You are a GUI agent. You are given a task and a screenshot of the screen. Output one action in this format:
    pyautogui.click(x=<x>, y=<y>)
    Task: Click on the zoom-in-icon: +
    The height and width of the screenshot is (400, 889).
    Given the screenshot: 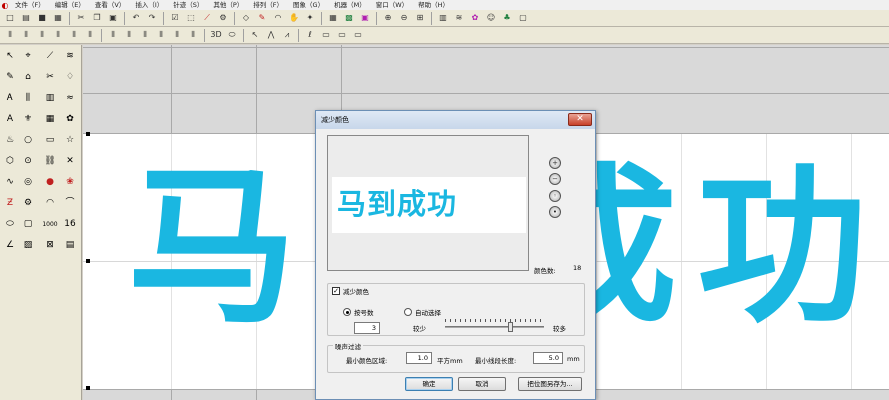 What is the action you would take?
    pyautogui.click(x=555, y=163)
    